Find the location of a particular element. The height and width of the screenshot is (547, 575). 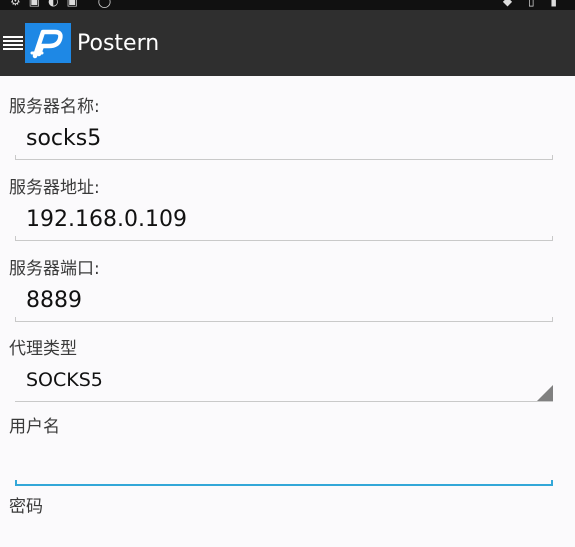

server-address-label: 服务器地址: is located at coordinates (54, 188).